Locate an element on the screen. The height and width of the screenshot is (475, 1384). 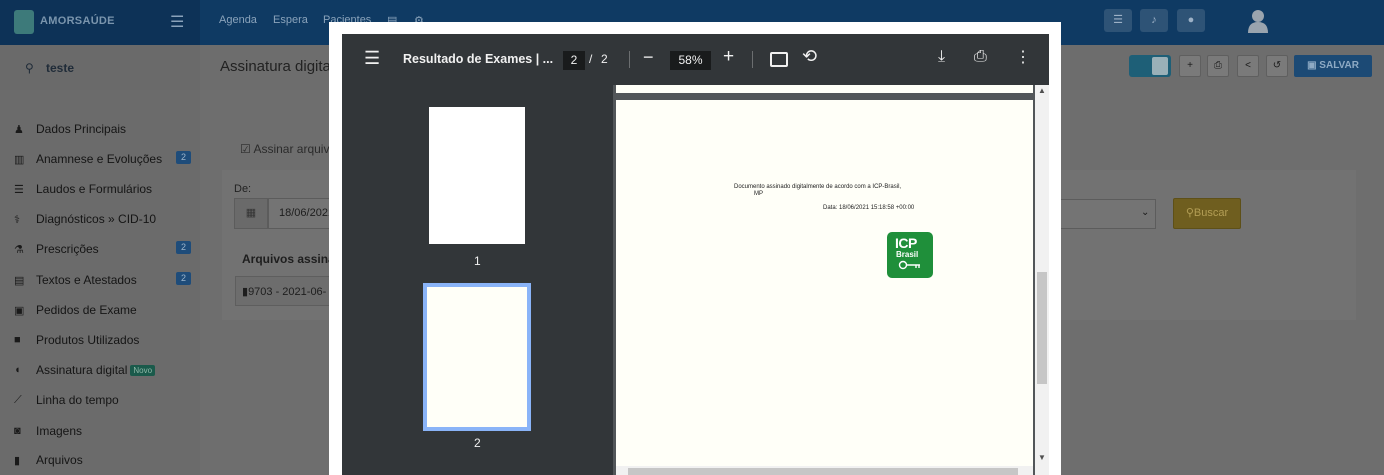
history-button: ↺ is located at coordinates (1277, 66).